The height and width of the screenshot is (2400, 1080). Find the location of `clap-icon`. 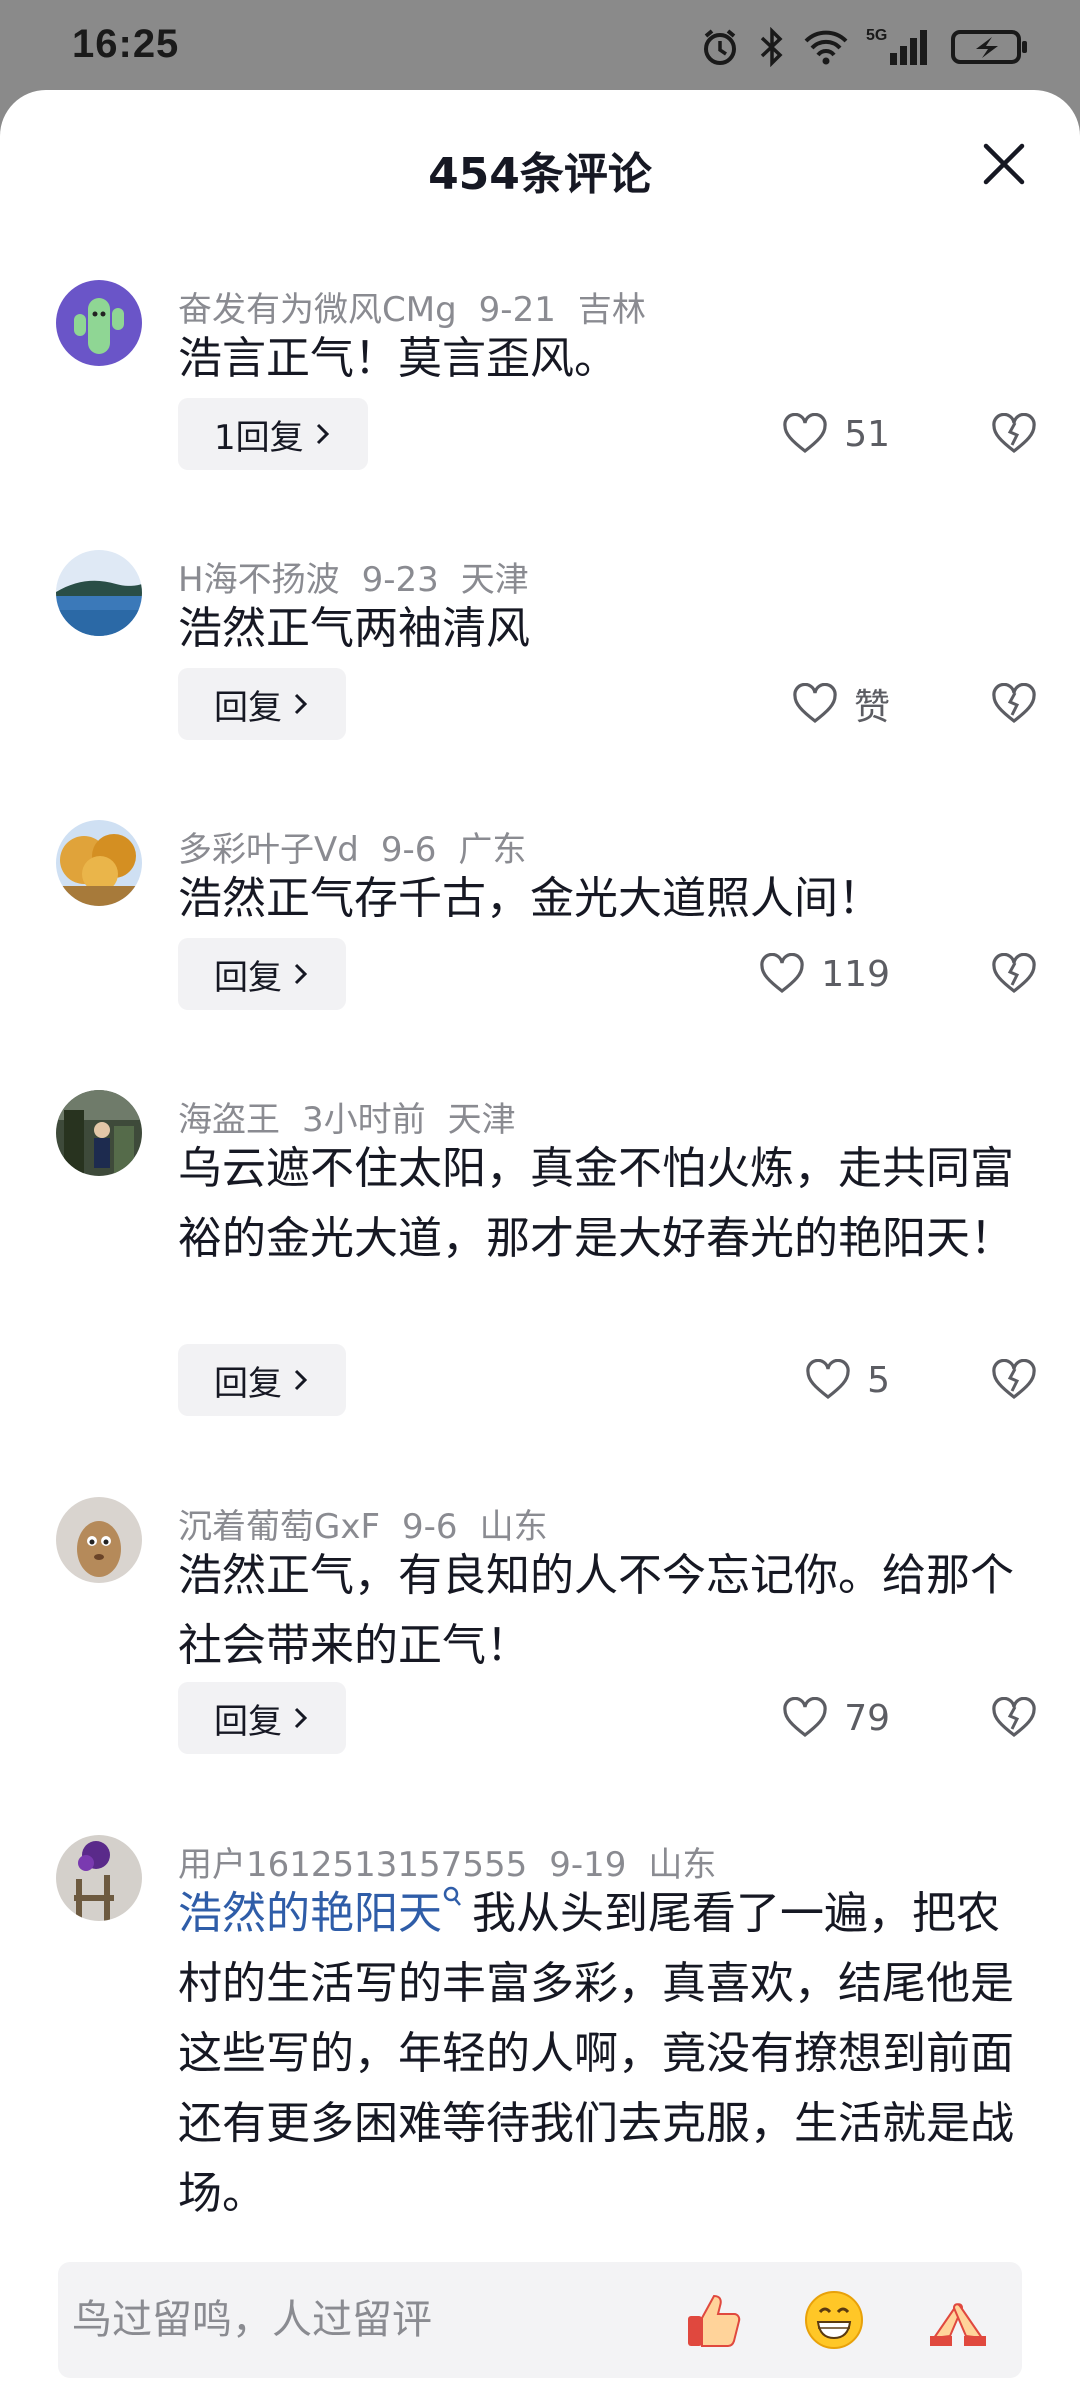

clap-icon is located at coordinates (958, 2320).